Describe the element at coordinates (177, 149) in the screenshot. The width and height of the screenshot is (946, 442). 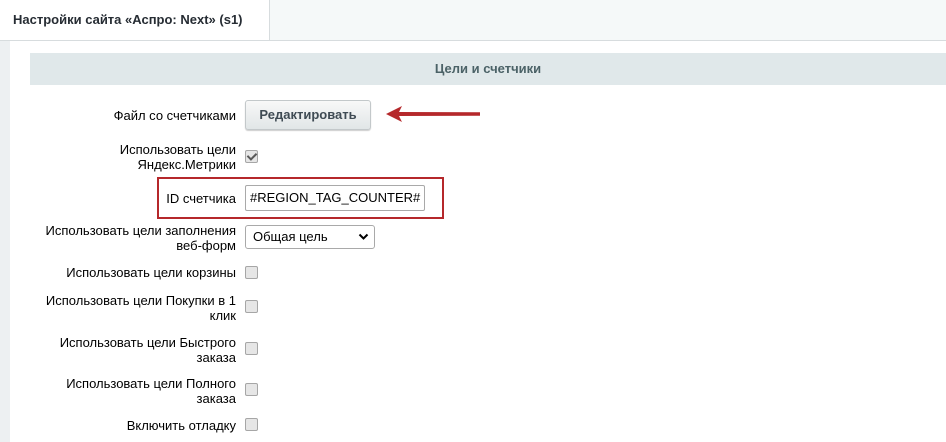
I see `label-line: Использовать цели` at that location.